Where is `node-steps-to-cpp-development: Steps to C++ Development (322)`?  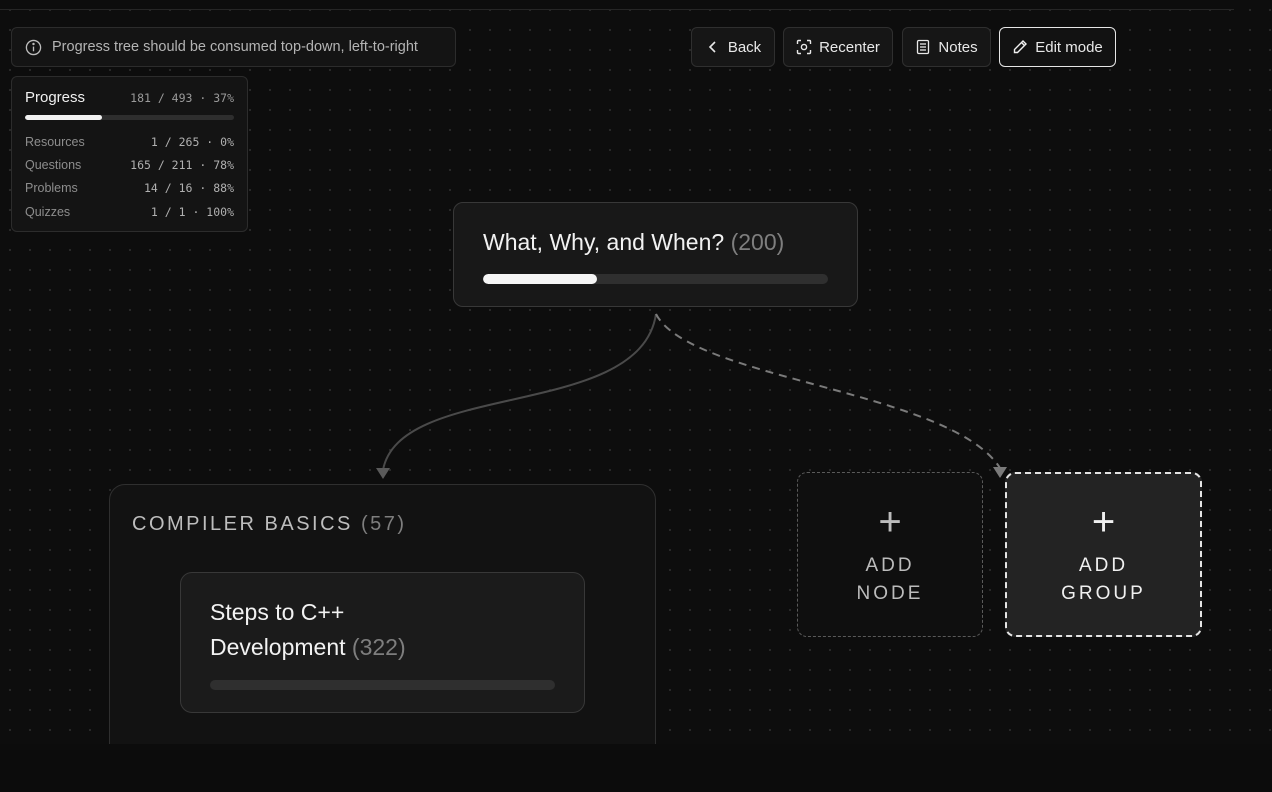
node-steps-to-cpp-development: Steps to C++ Development (322) is located at coordinates (382, 642).